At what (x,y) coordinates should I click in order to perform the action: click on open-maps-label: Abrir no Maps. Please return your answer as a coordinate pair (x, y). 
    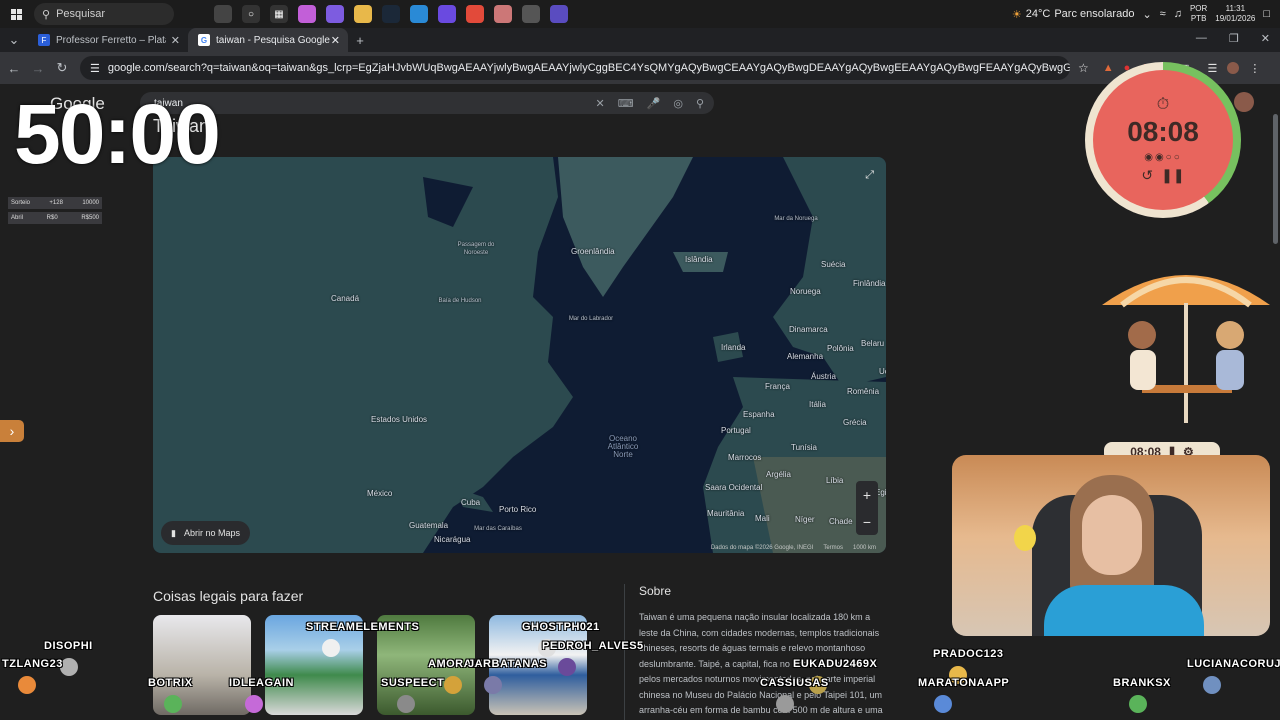
    Looking at the image, I should click on (211, 533).